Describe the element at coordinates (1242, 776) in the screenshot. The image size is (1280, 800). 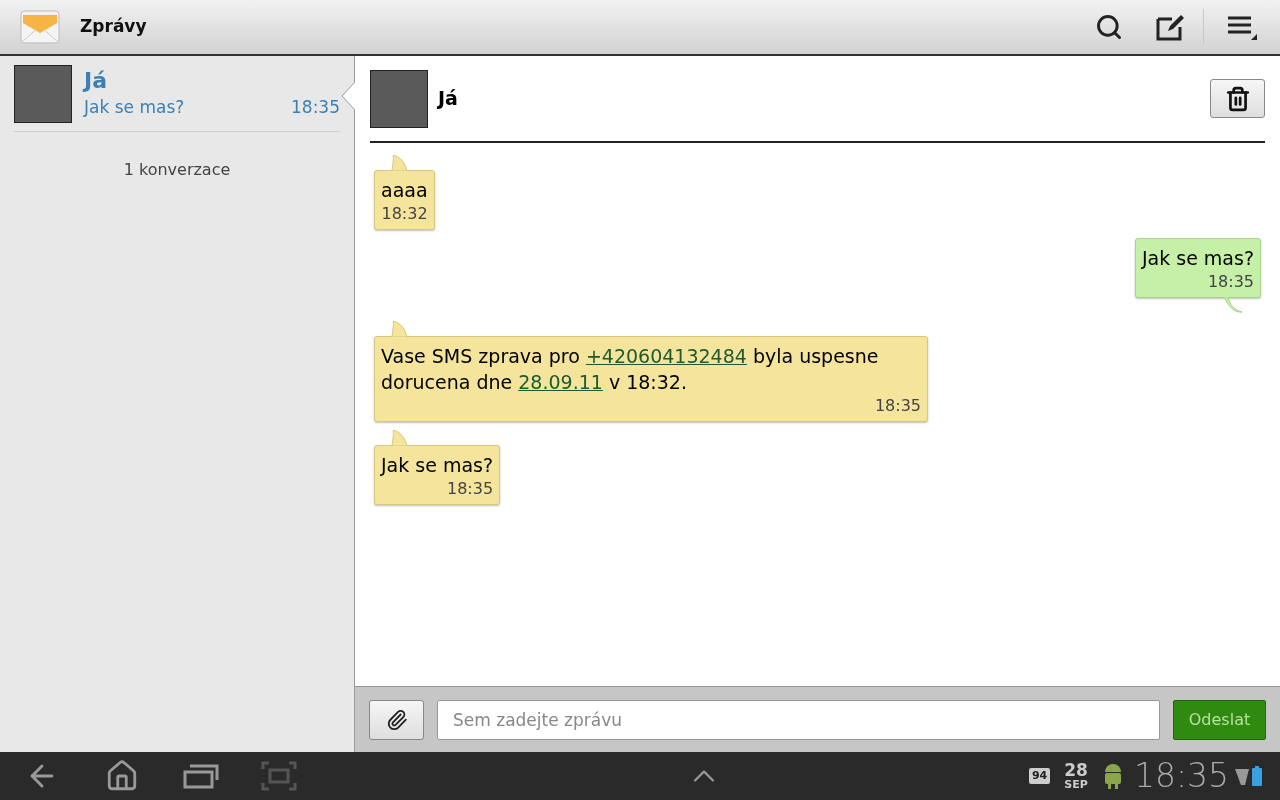
I see `signal-icon` at that location.